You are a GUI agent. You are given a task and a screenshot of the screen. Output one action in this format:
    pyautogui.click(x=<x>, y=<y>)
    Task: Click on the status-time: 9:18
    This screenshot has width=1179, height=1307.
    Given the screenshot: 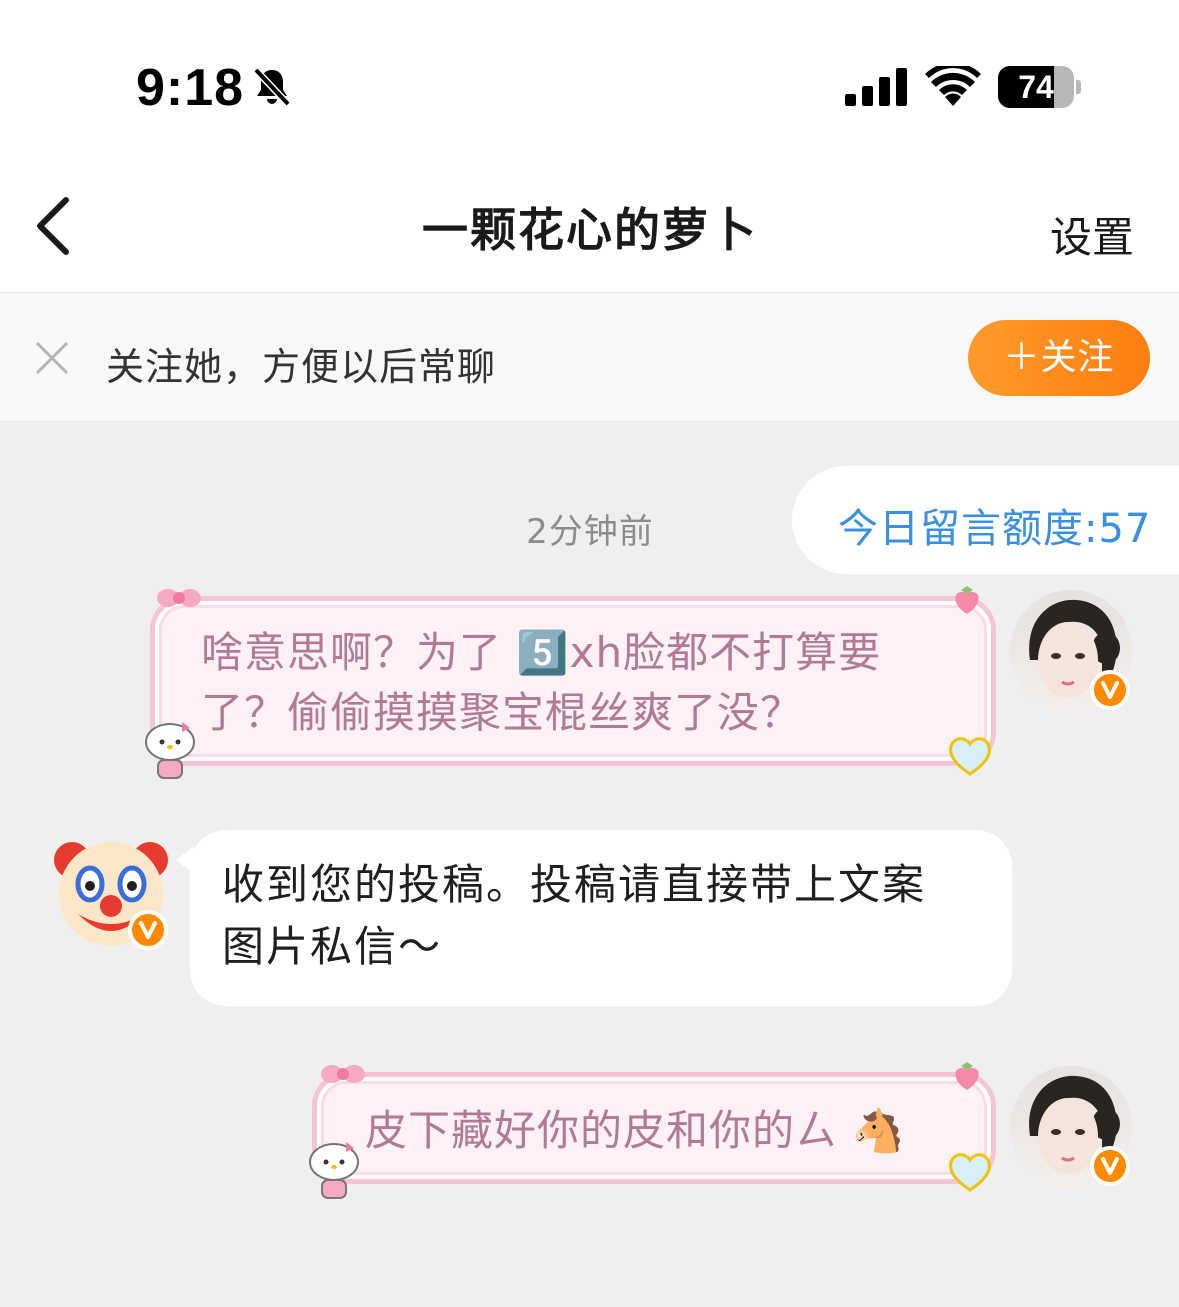 What is the action you would take?
    pyautogui.click(x=190, y=88)
    